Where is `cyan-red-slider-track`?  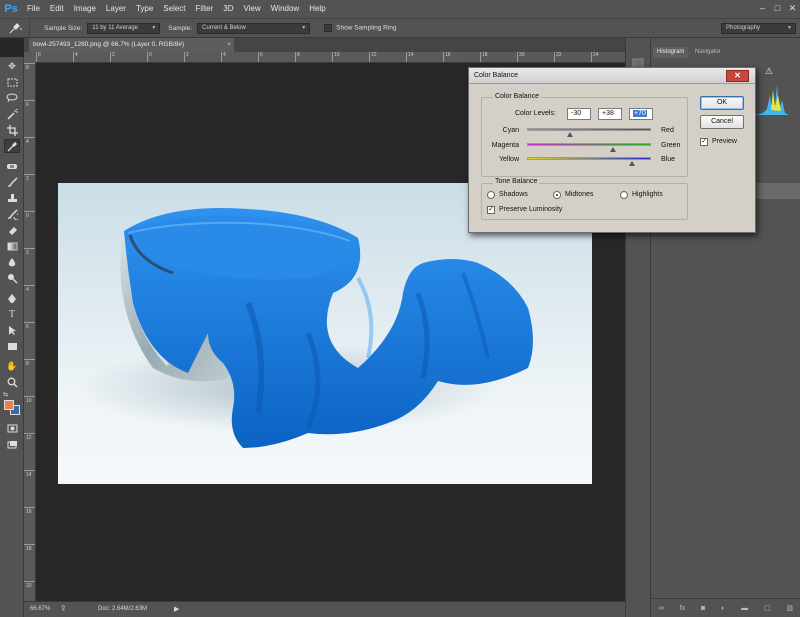
cyan-red-slider-track is located at coordinates (589, 129).